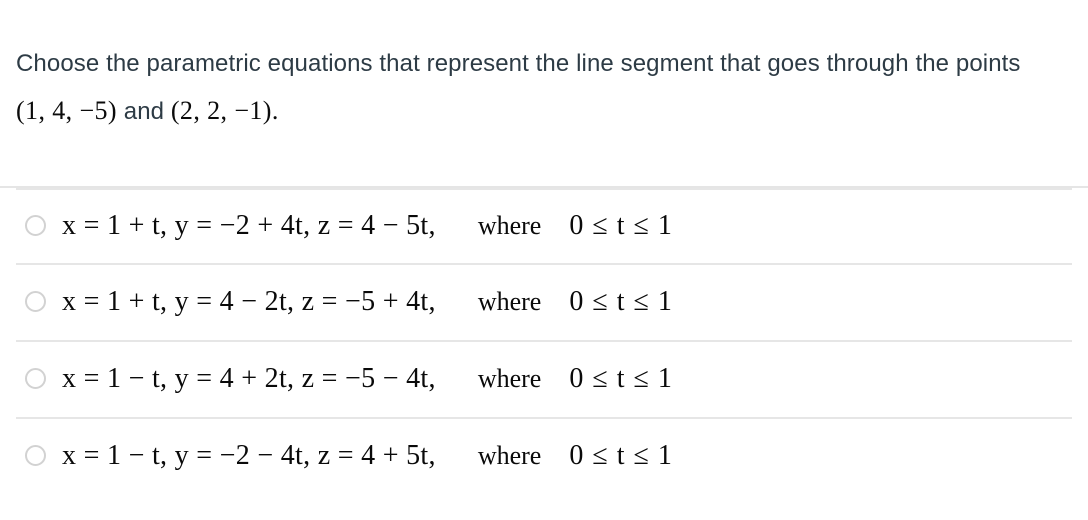 Image resolution: width=1088 pixels, height=520 pixels. Describe the element at coordinates (509, 301) in the screenshot. I see `answer-option-2-where-label: where` at that location.